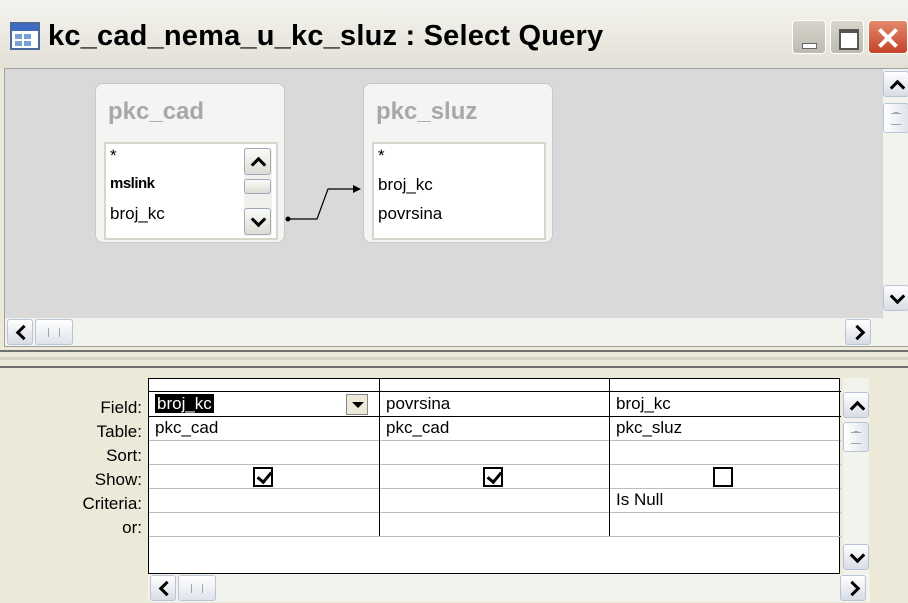 This screenshot has width=908, height=603. Describe the element at coordinates (357, 189) in the screenshot. I see `join-arrow-icon` at that location.